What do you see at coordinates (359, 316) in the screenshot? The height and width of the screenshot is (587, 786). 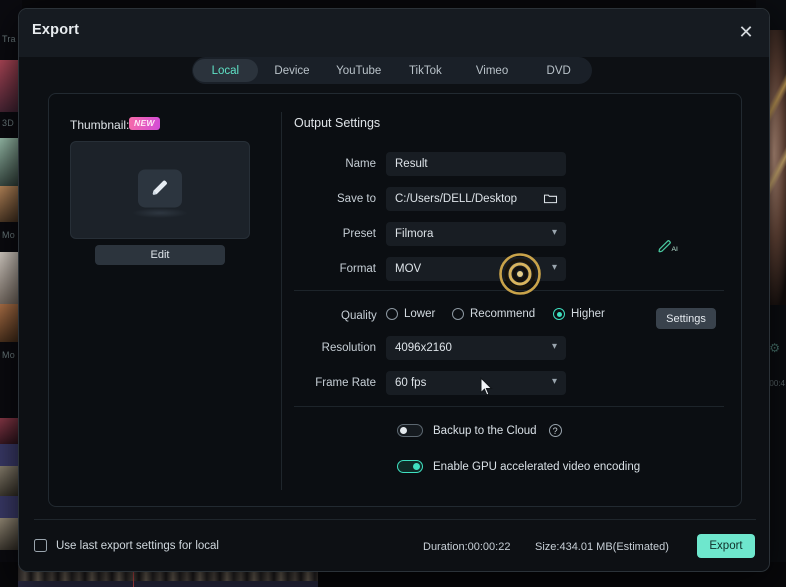 I see `quality-label: Quality` at bounding box center [359, 316].